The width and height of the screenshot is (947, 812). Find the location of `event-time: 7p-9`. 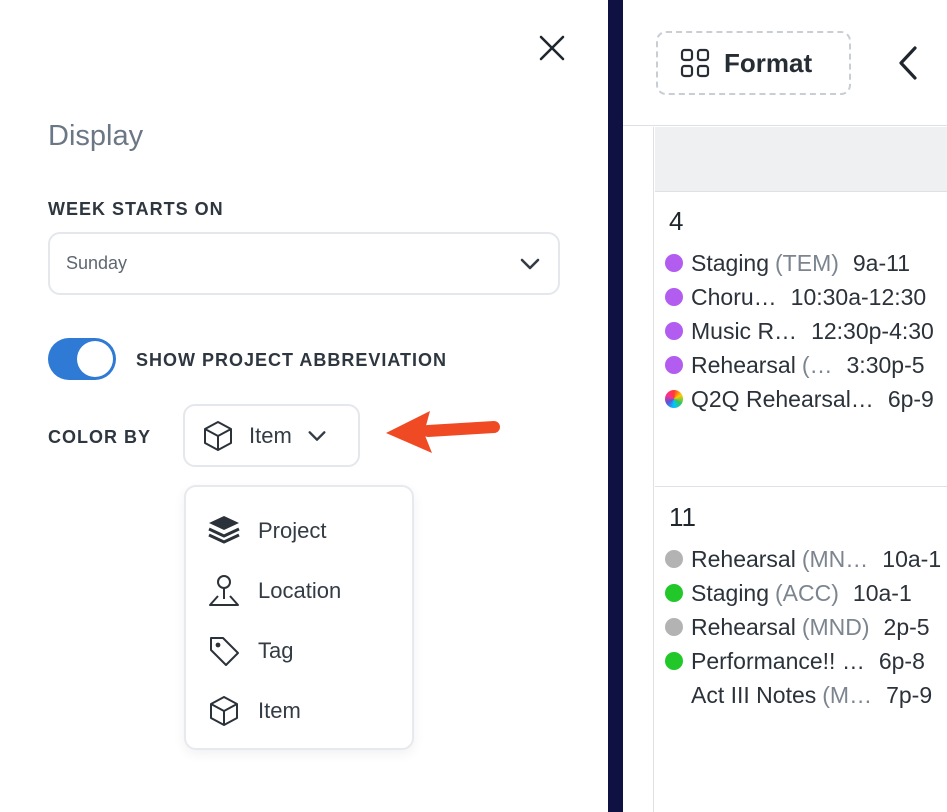

event-time: 7p-9 is located at coordinates (909, 694).